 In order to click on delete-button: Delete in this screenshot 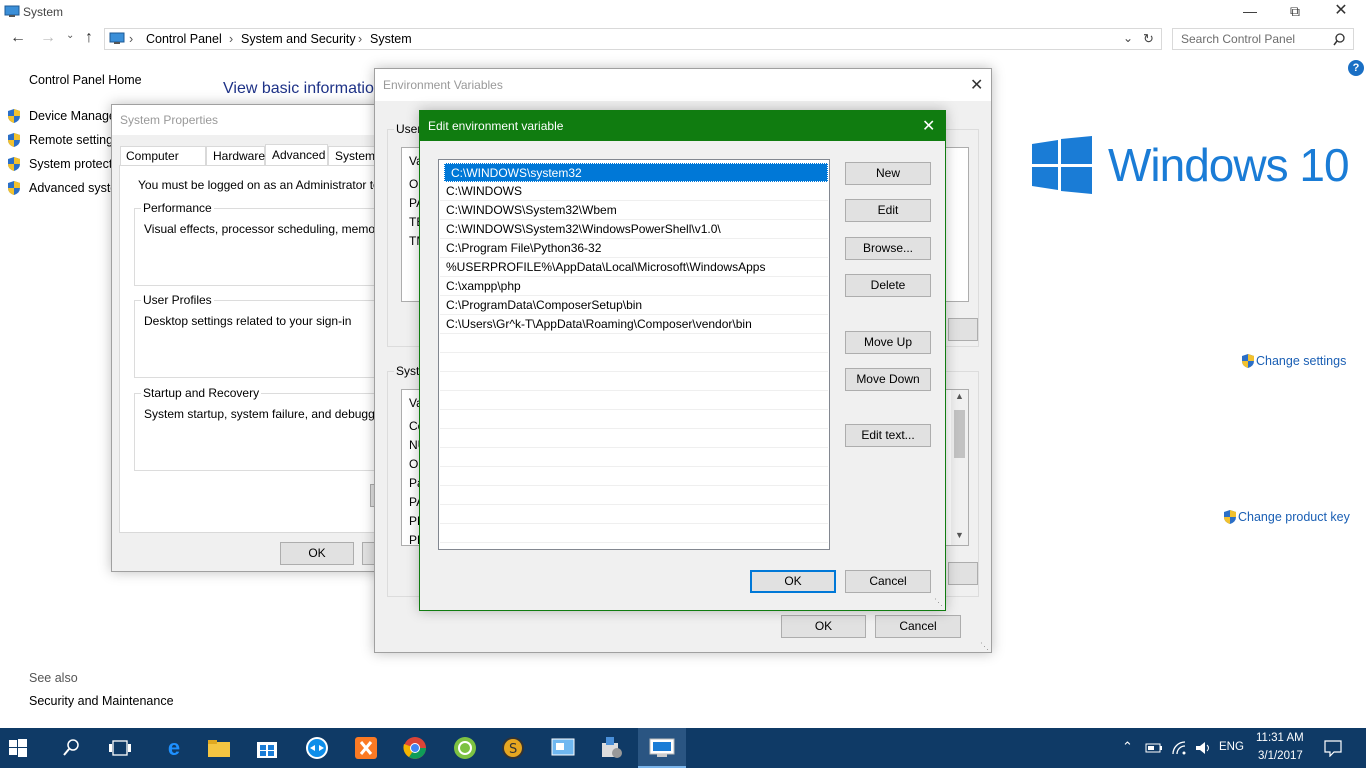, I will do `click(888, 285)`.